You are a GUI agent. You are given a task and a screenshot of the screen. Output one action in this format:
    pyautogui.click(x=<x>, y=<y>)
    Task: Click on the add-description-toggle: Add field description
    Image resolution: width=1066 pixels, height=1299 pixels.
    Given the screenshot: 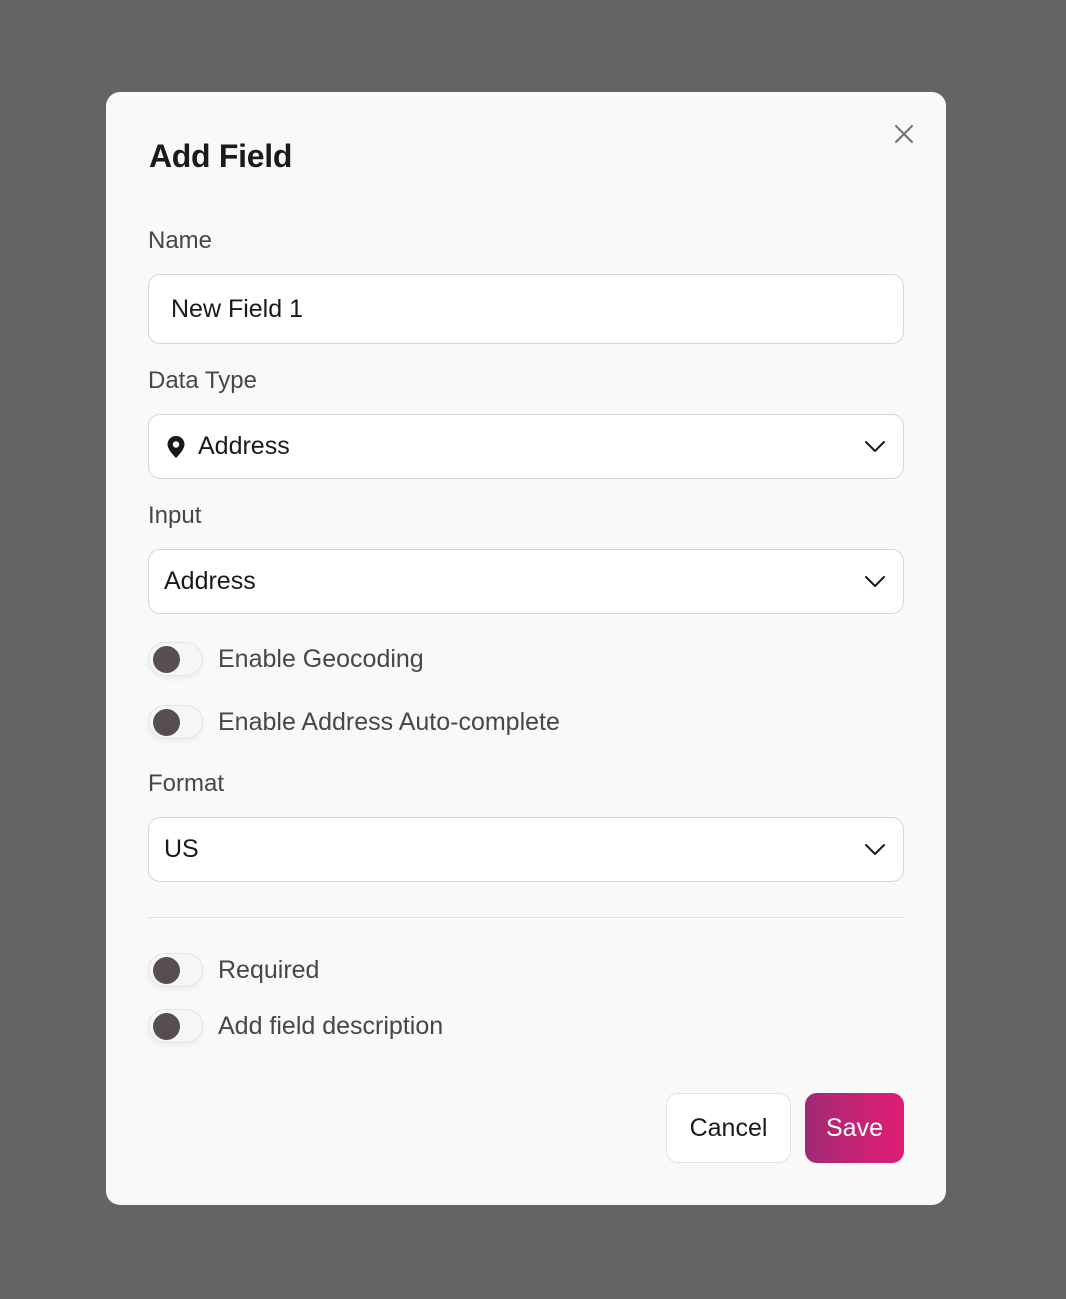 What is the action you would take?
    pyautogui.click(x=295, y=1026)
    